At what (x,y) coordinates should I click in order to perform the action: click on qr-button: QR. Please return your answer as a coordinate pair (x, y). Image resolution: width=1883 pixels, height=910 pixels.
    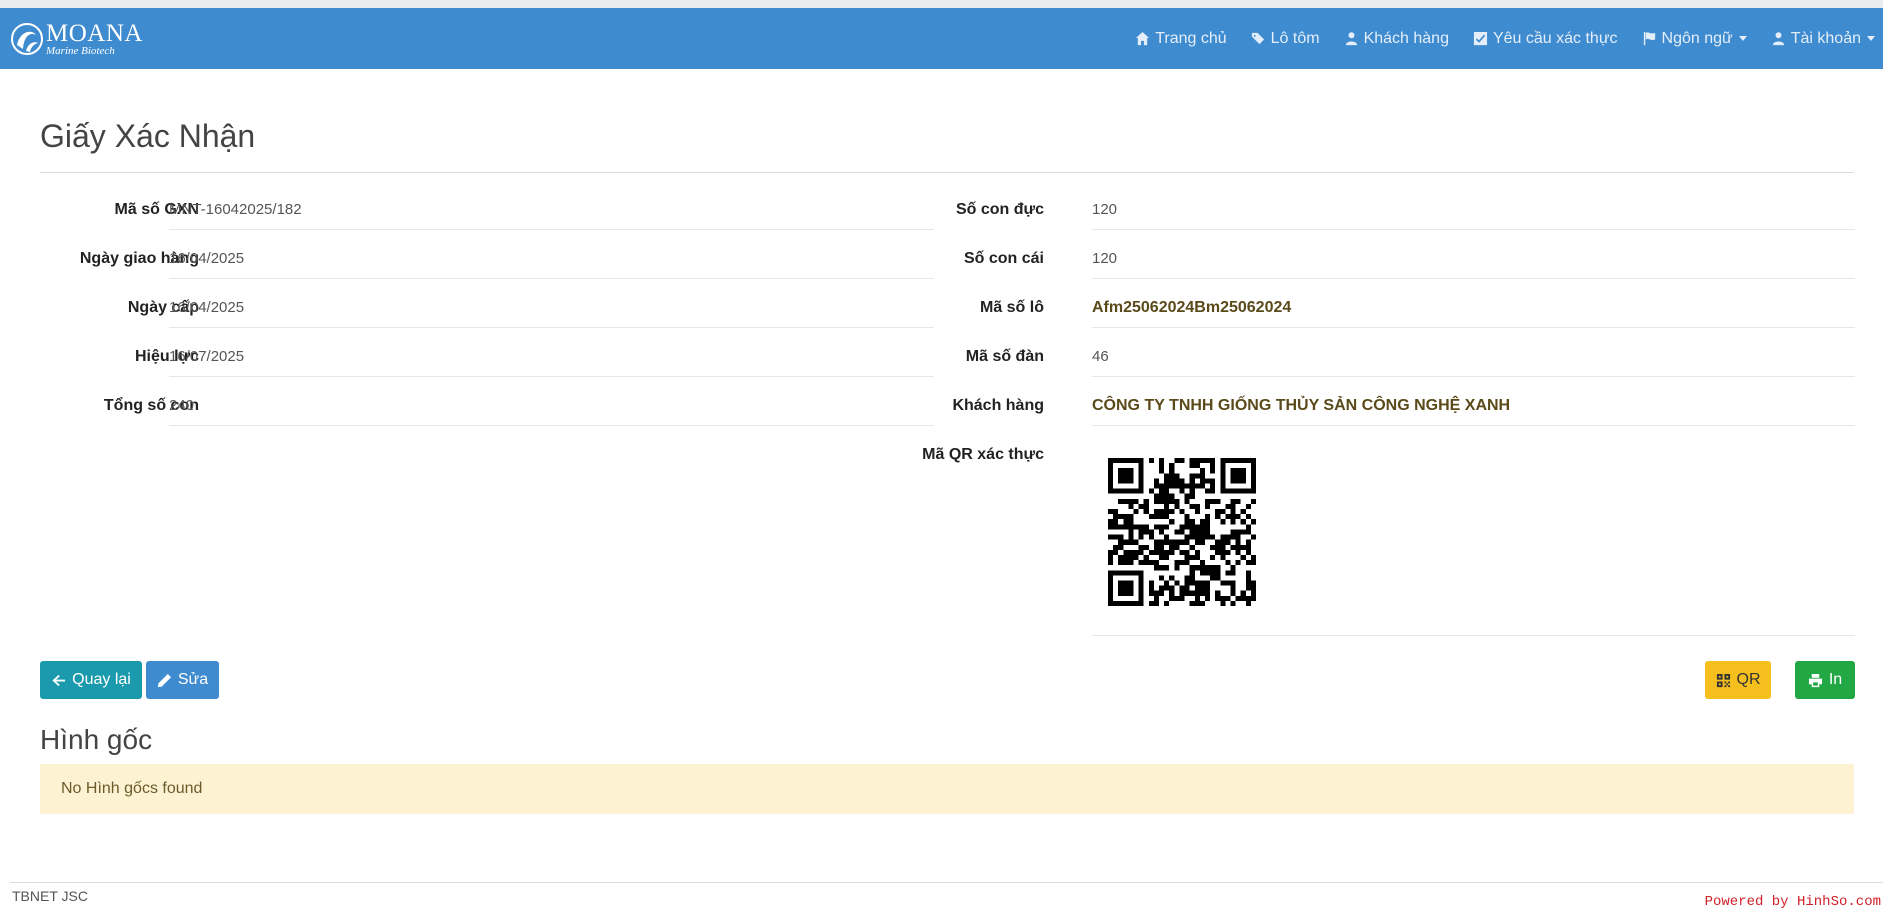
    Looking at the image, I should click on (1738, 680).